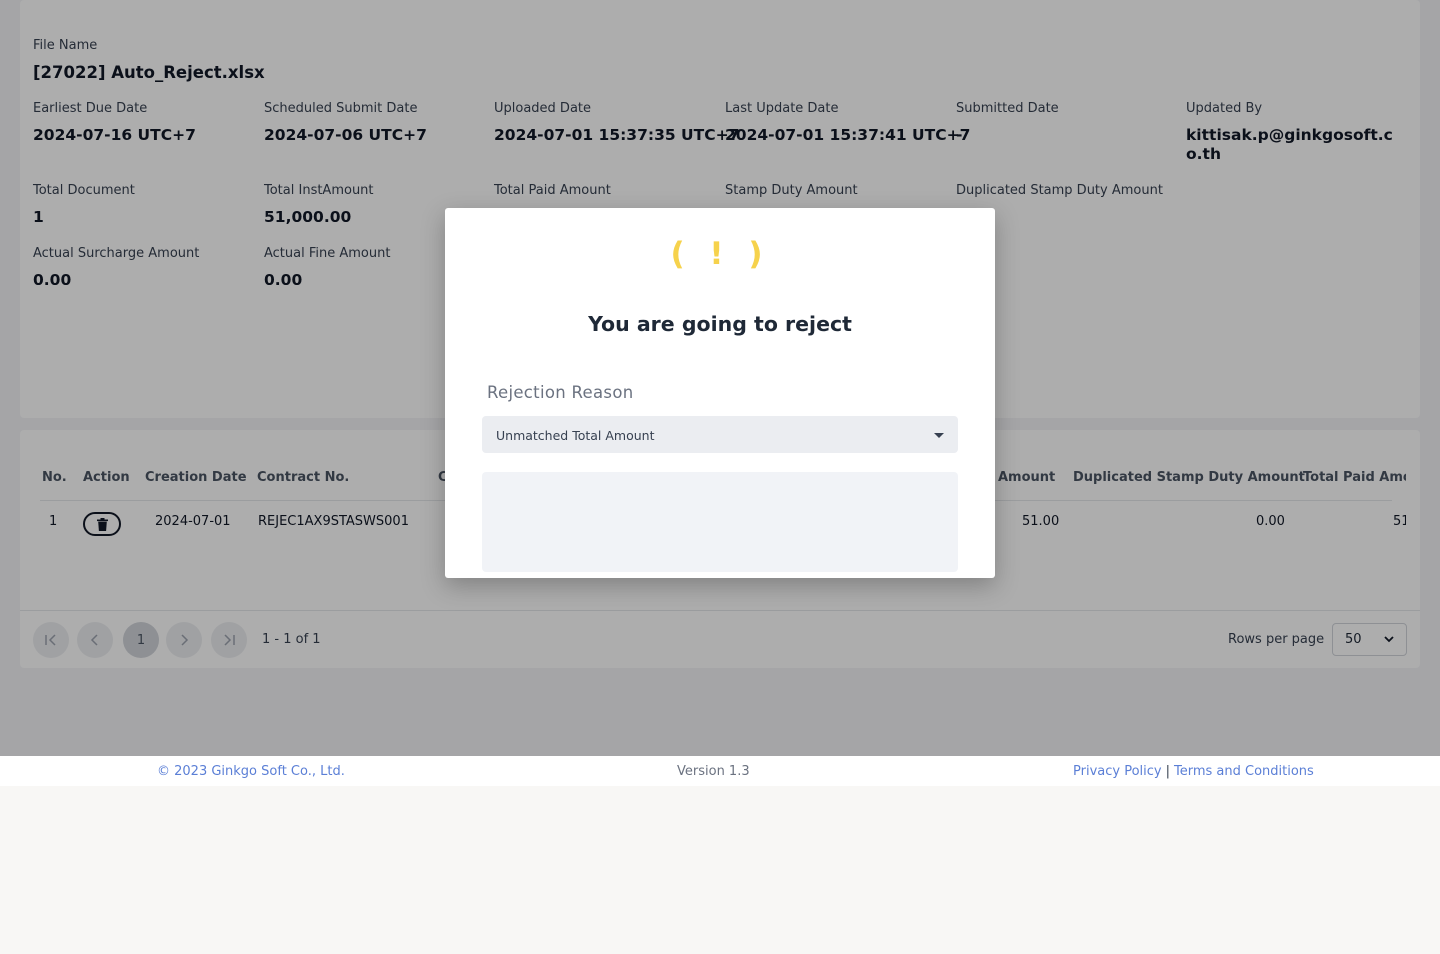 The height and width of the screenshot is (954, 1440). I want to click on rejection-reason-label: Rejection Reason, so click(560, 392).